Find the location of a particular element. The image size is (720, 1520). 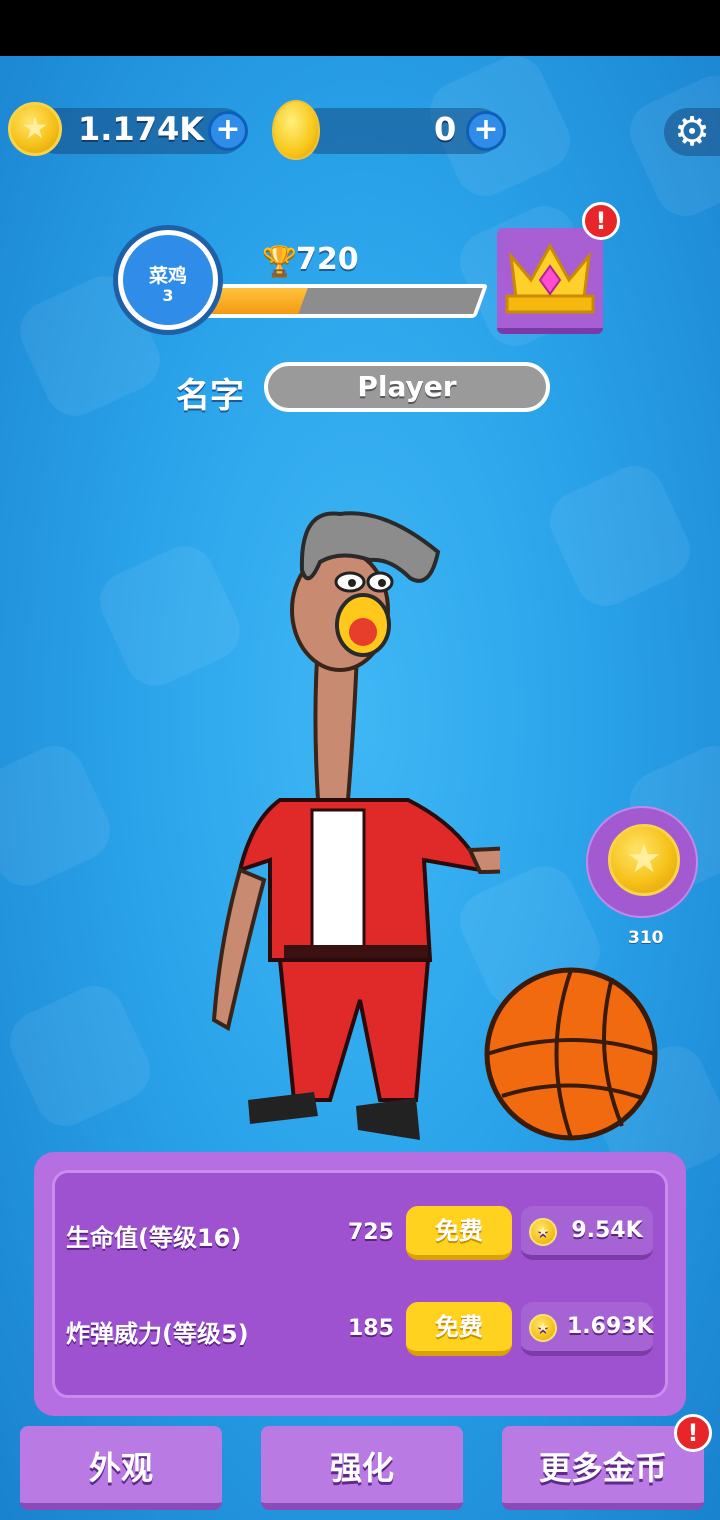

trophy-count: 720 is located at coordinates (327, 259).